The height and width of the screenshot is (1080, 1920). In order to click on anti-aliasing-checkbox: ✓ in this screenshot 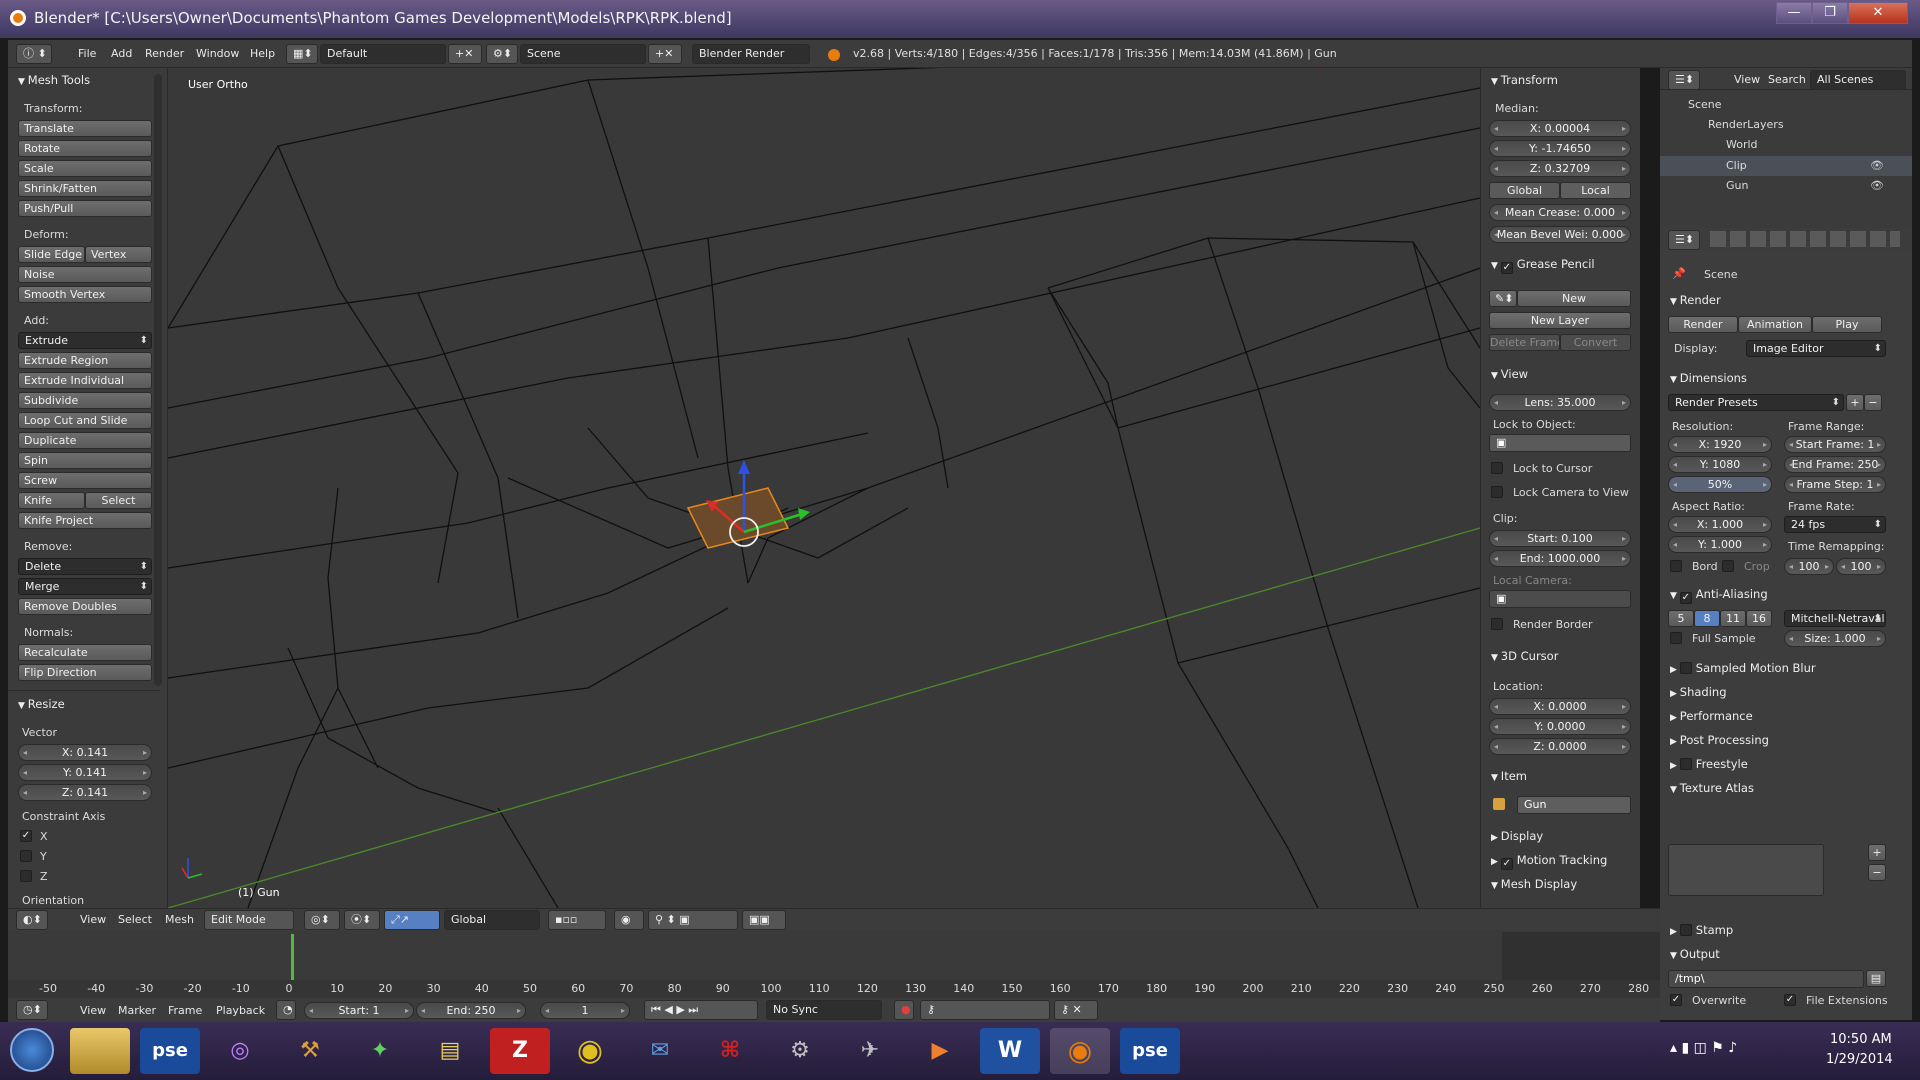, I will do `click(1685, 598)`.